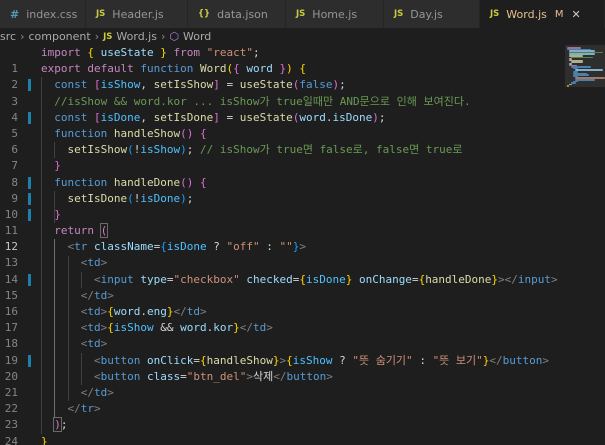 Image resolution: width=605 pixels, height=445 pixels. What do you see at coordinates (186, 247) in the screenshot?
I see `code-text: <tr className={isDone ? "off" : ""}>` at bounding box center [186, 247].